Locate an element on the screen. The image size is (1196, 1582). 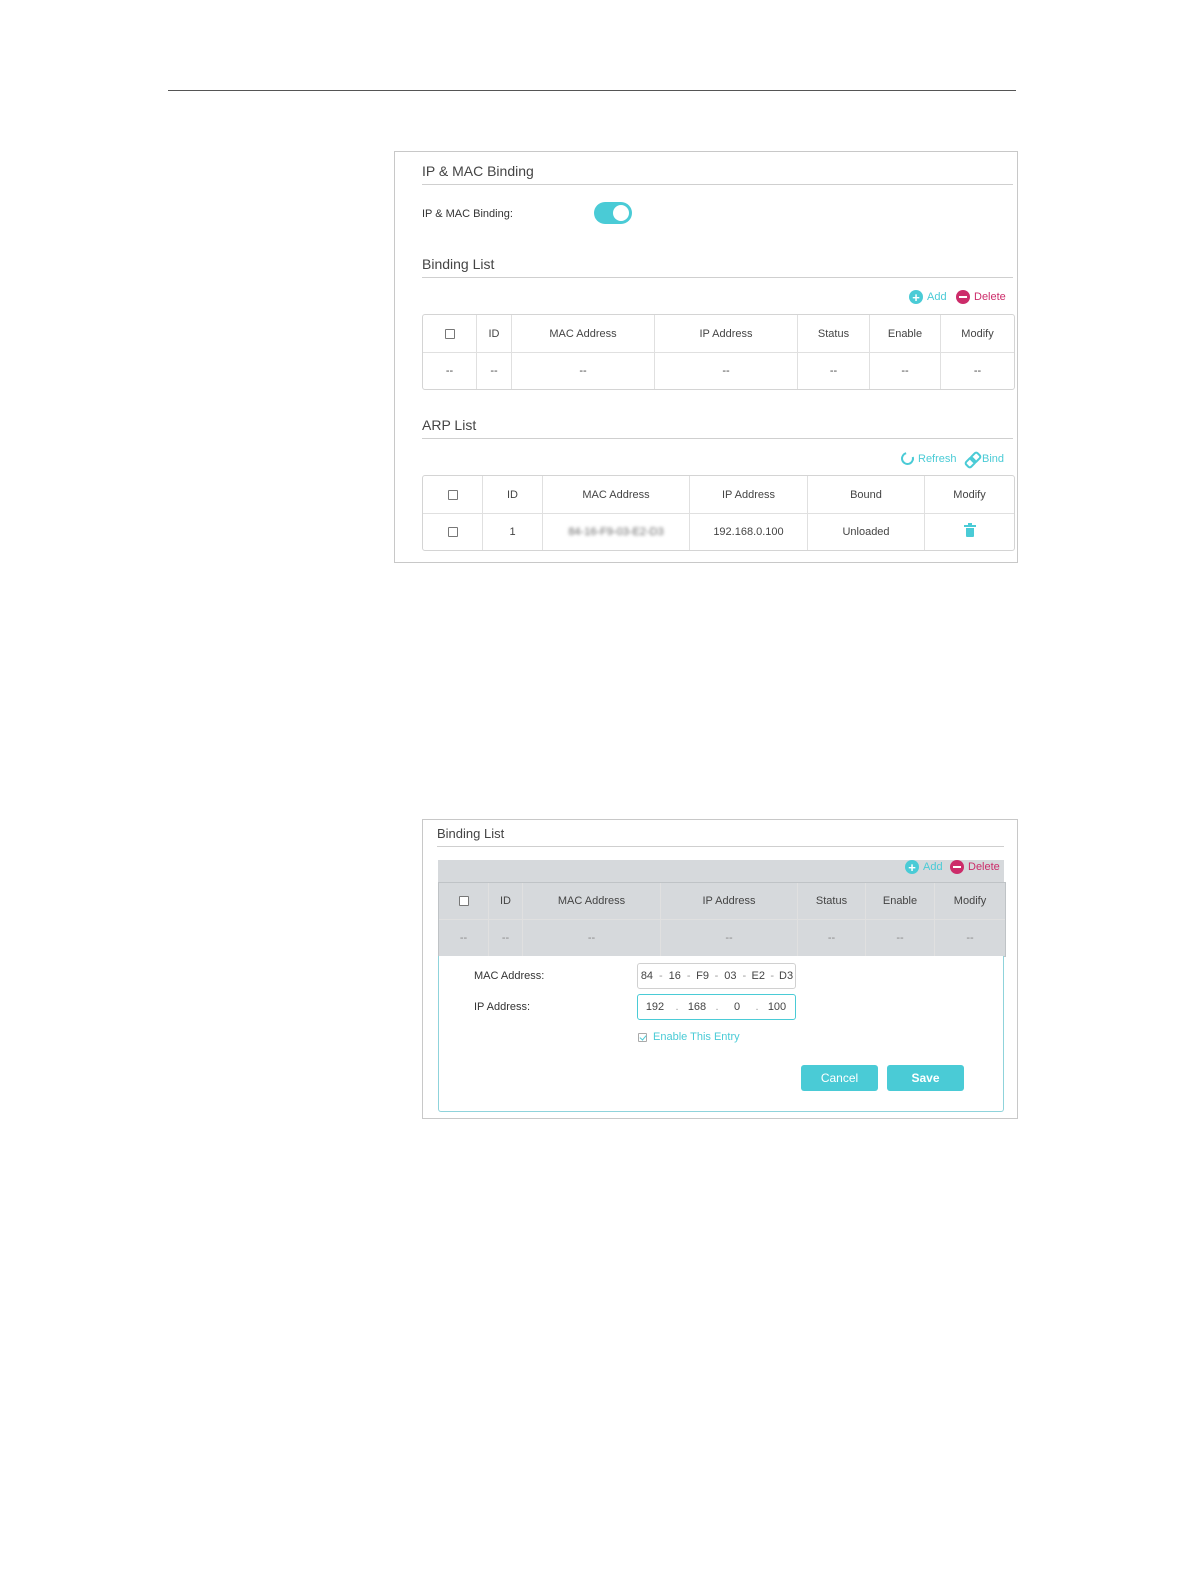
column-header-id: ID is located at coordinates (494, 334).